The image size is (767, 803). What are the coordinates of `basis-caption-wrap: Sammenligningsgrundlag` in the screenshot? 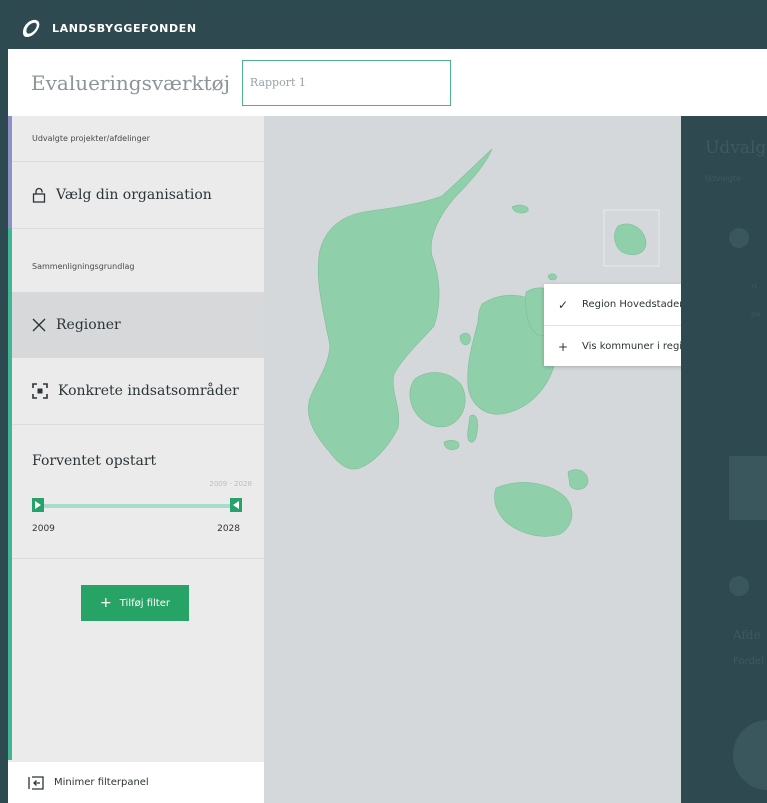 It's located at (138, 266).